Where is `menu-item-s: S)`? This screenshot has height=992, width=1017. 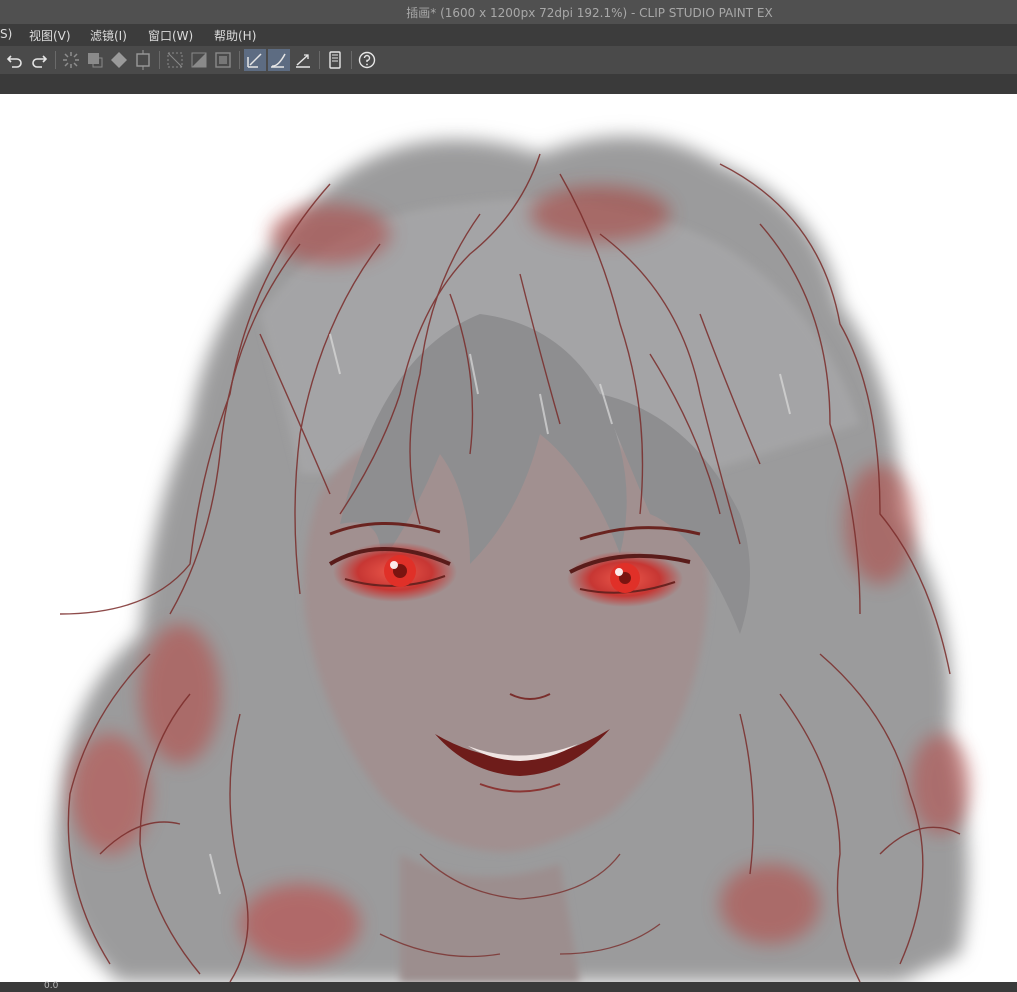
menu-item-s: S) is located at coordinates (6, 34).